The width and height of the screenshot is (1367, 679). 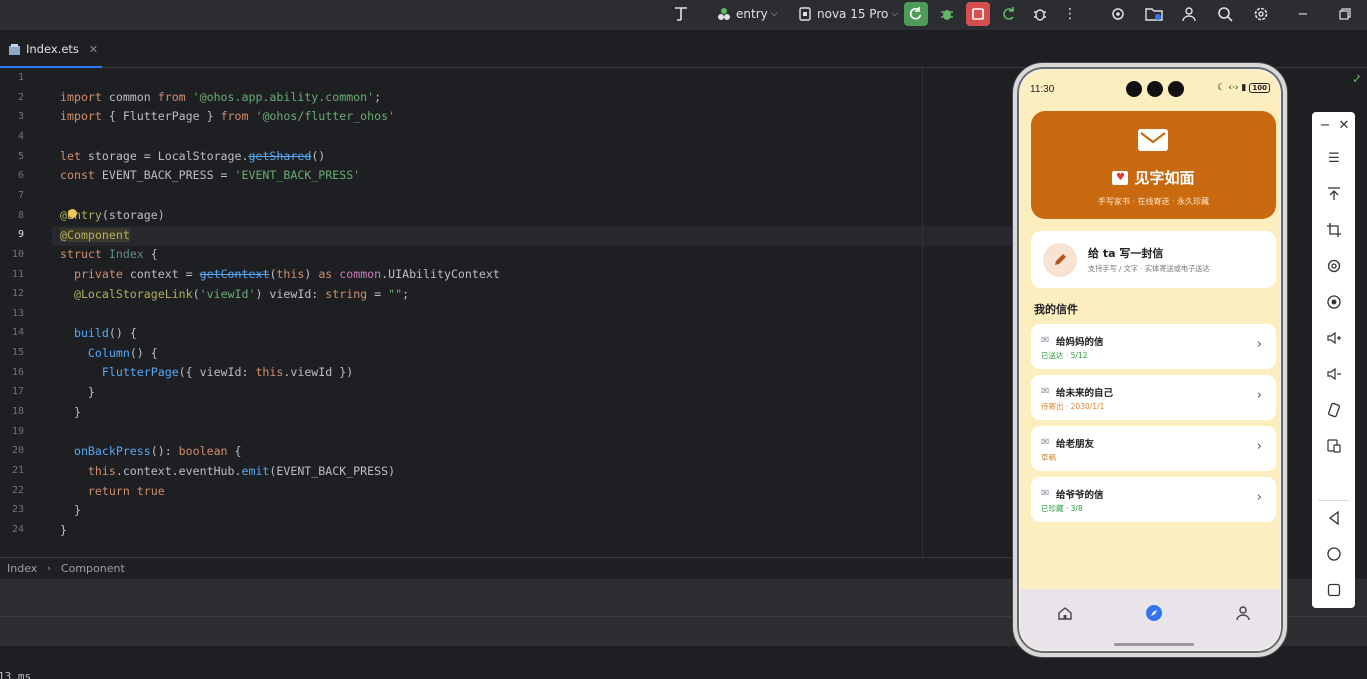 I want to click on letter-item: ✉ 给爷爷的信 已珍藏 · 3/8 ›, so click(x=1153, y=499).